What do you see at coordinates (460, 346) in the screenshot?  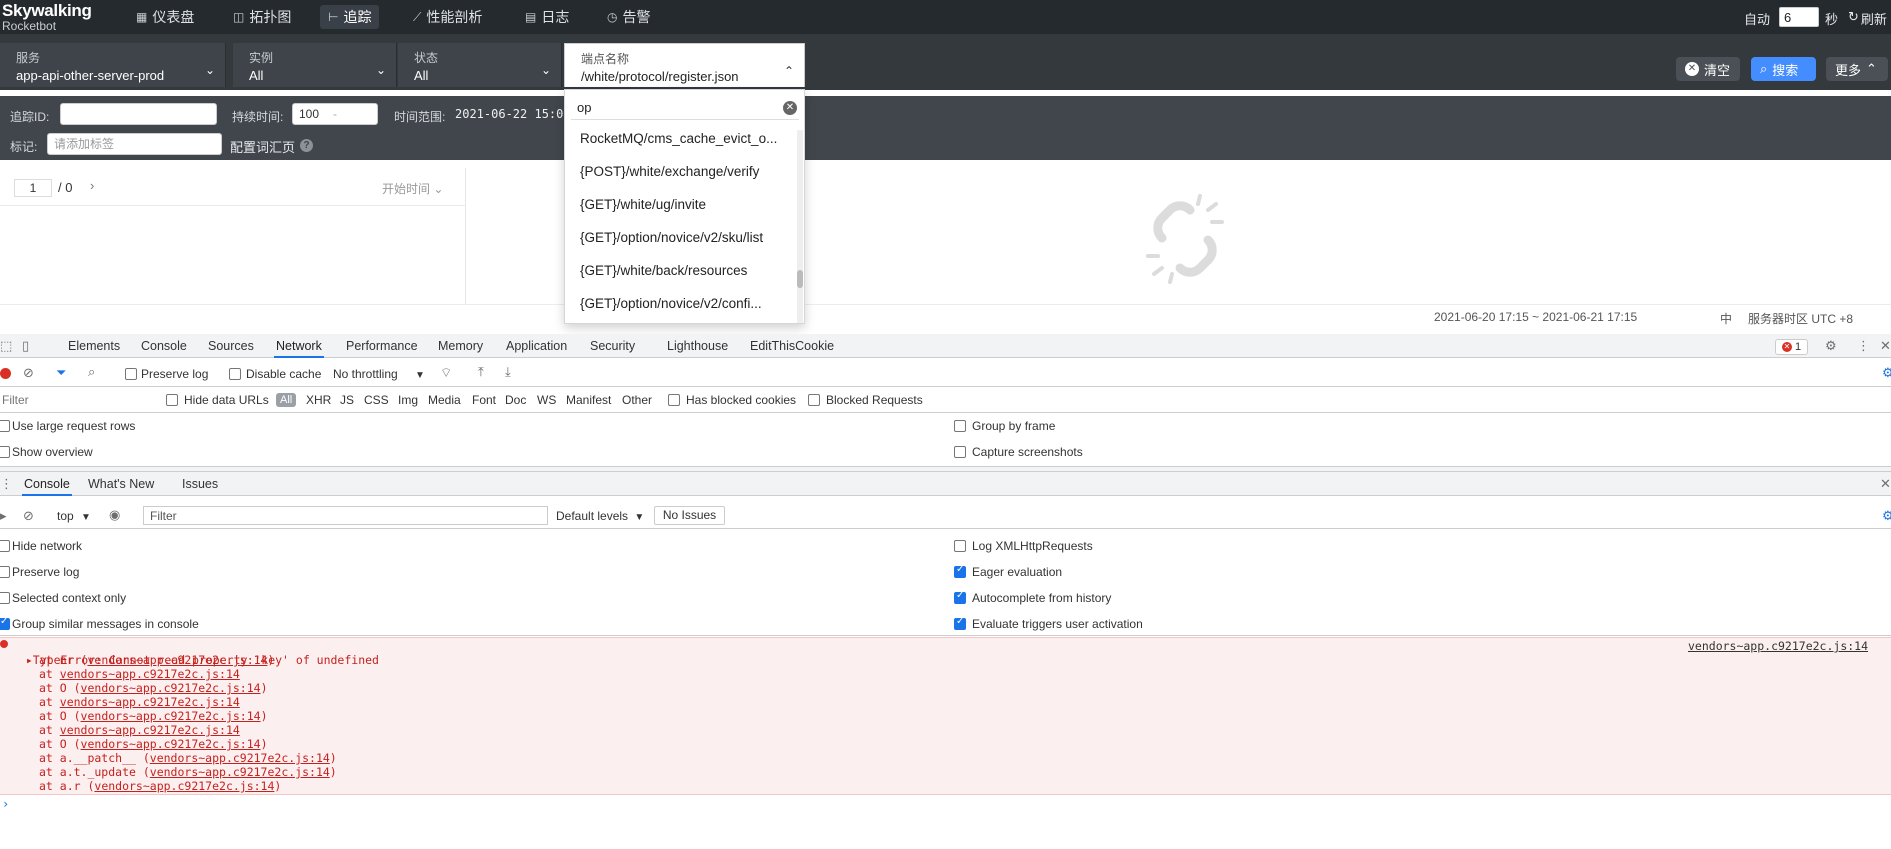 I see `tab-memory: Memory` at bounding box center [460, 346].